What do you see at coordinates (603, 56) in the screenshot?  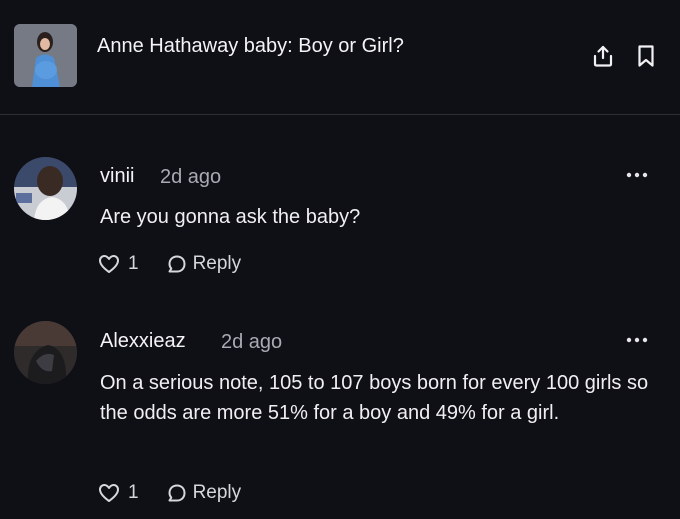 I see `share-icon` at bounding box center [603, 56].